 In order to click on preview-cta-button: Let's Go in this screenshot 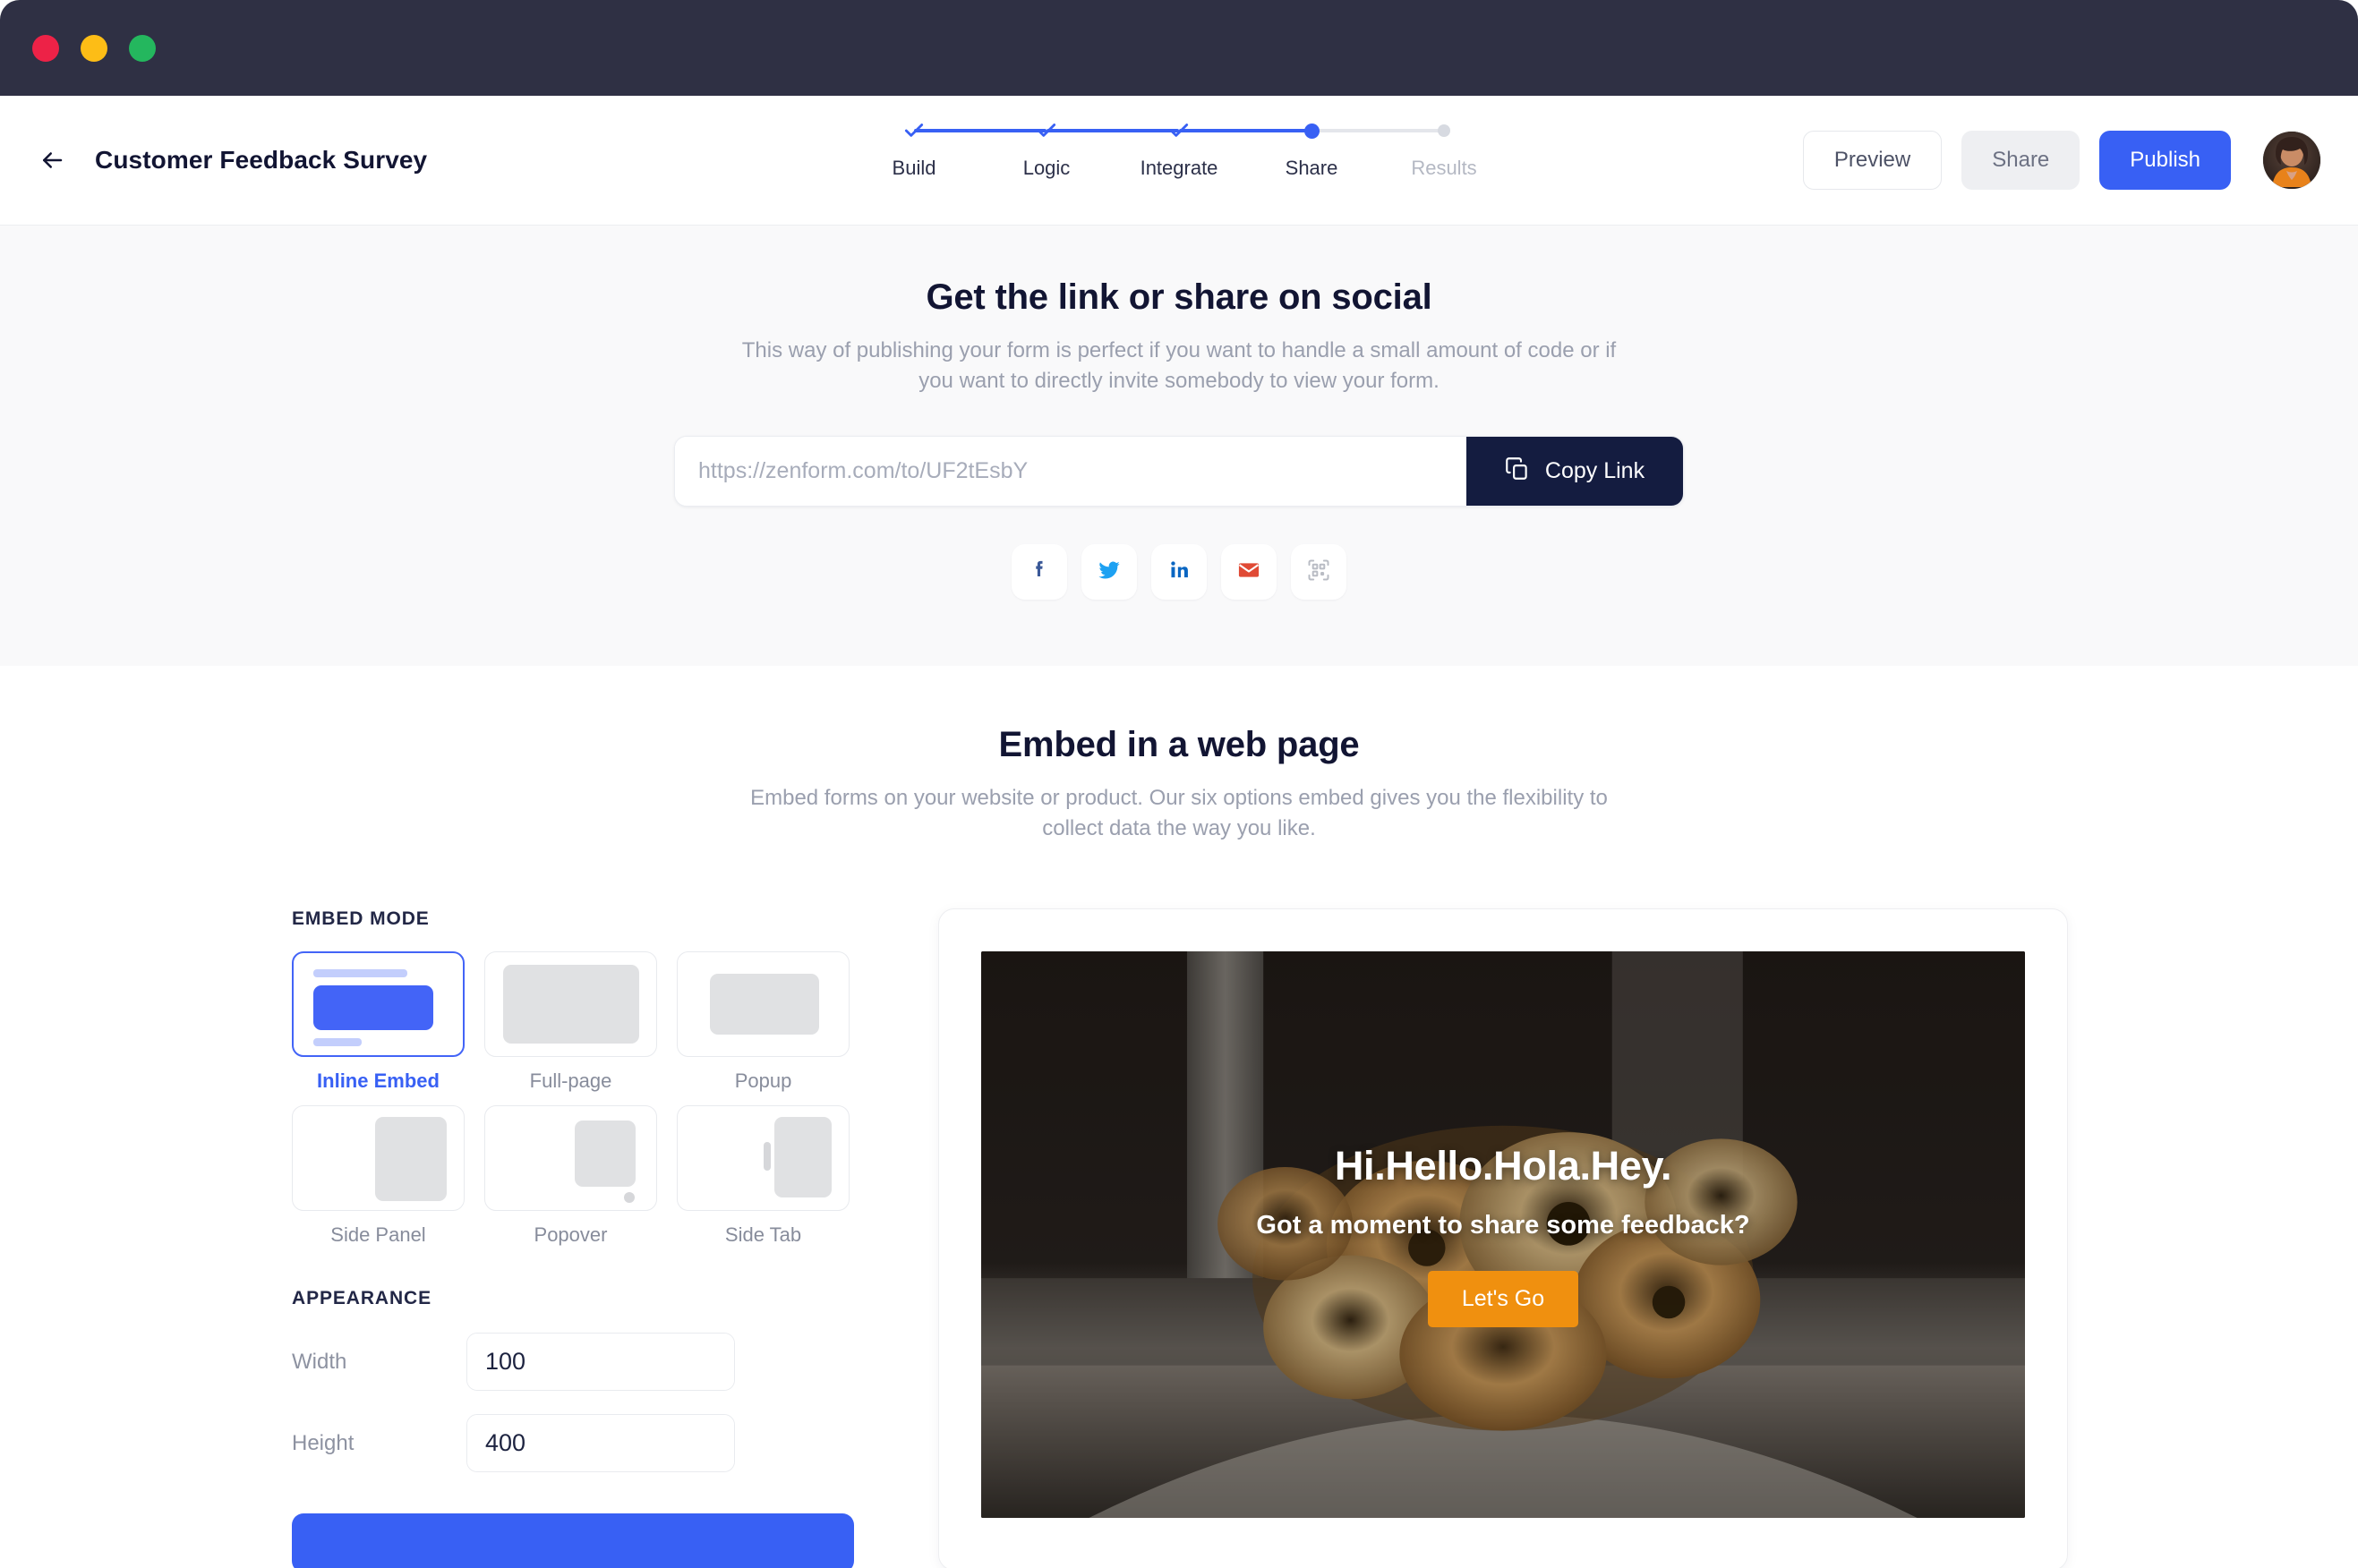, I will do `click(1503, 1298)`.